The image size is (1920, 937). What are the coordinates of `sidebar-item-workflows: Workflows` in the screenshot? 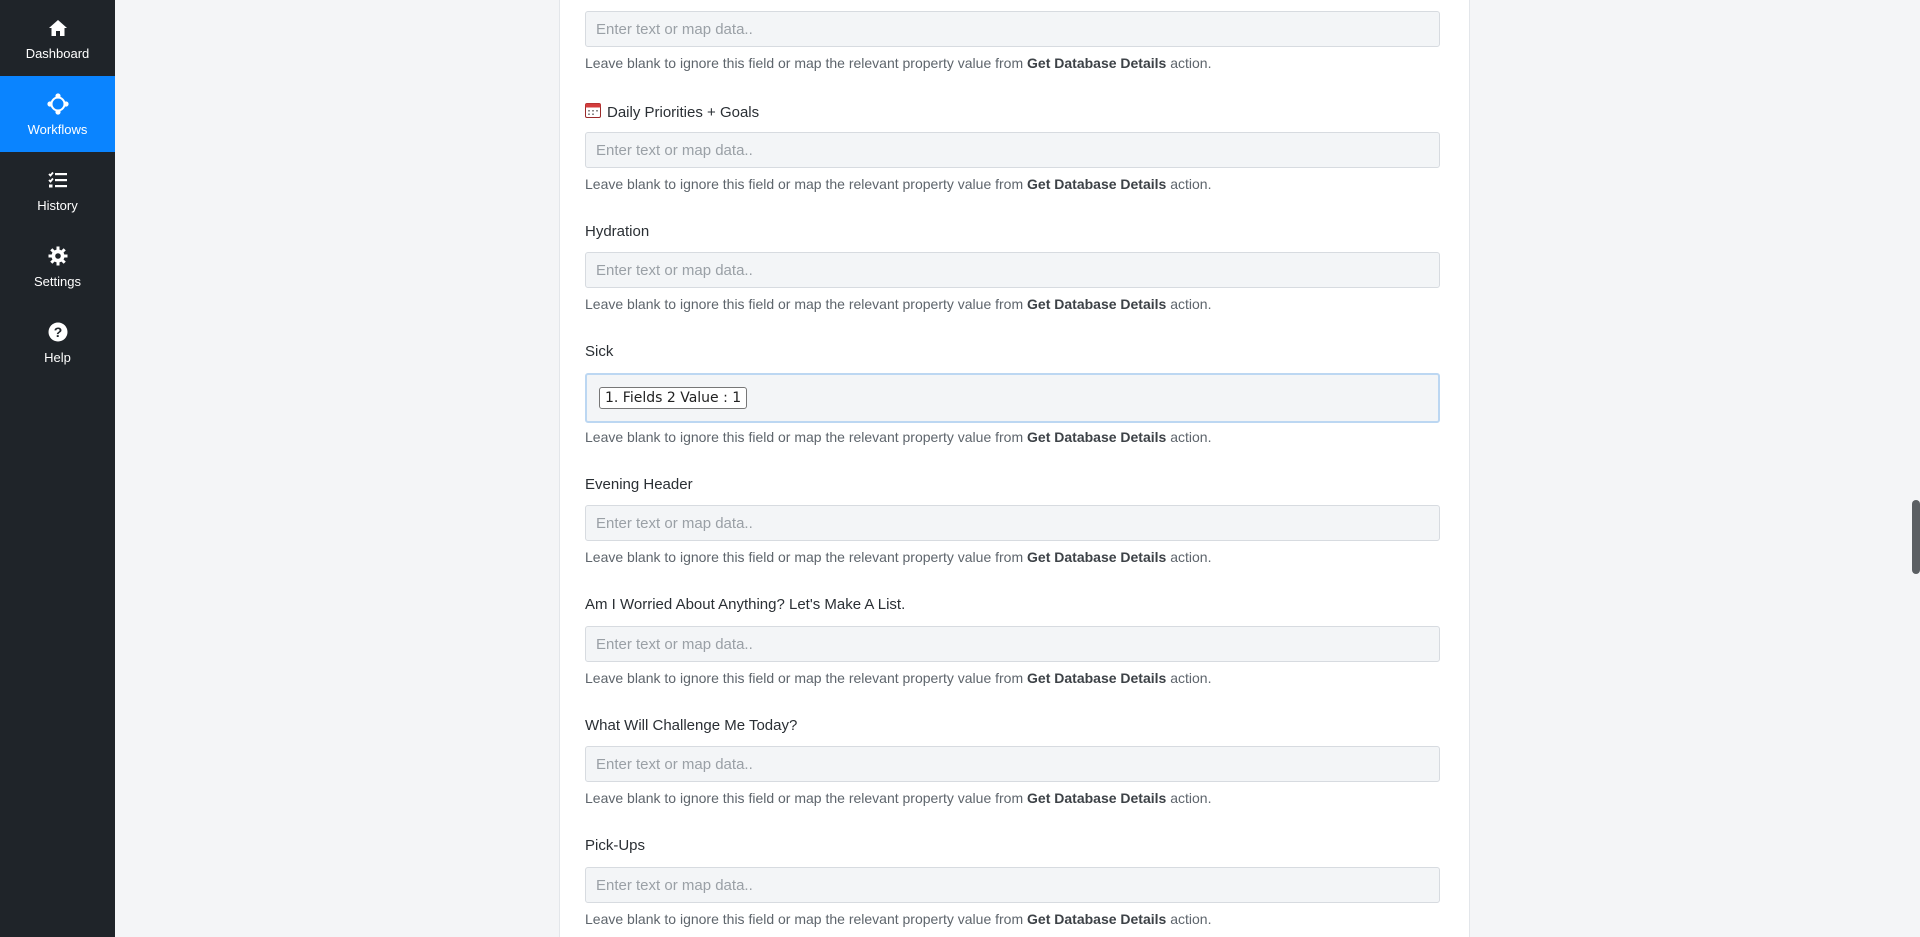 It's located at (57, 114).